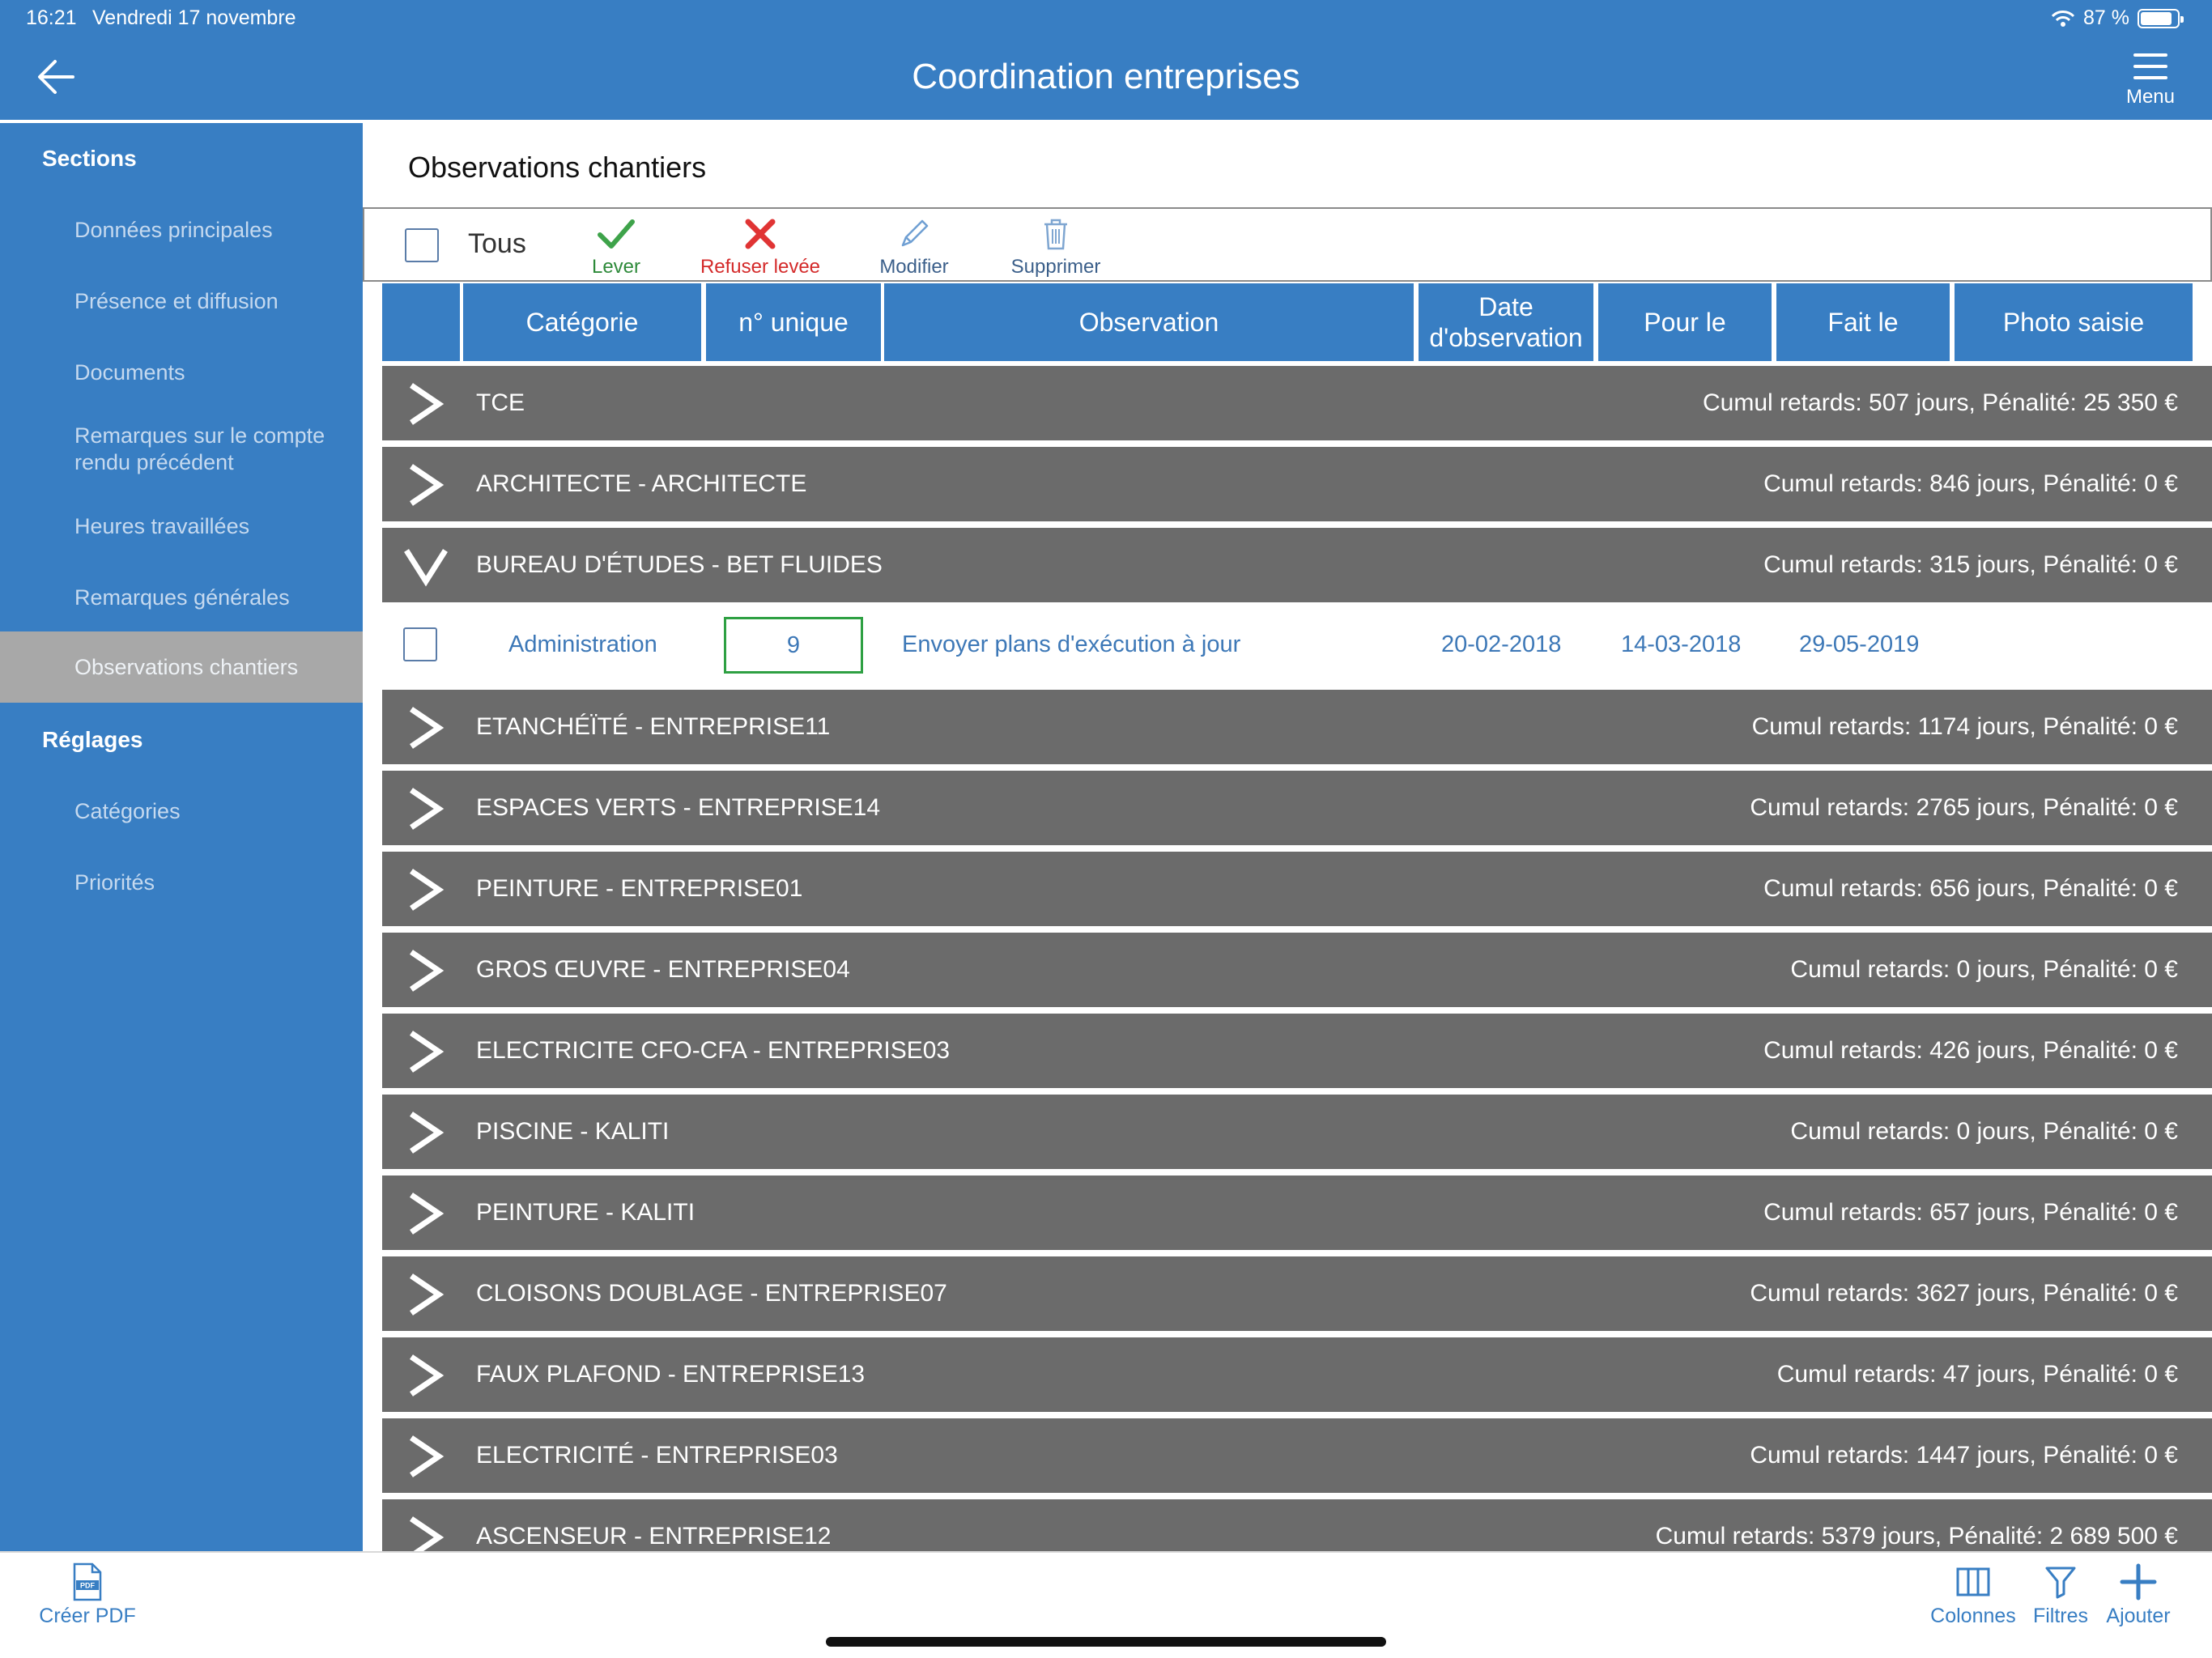 This screenshot has width=2212, height=1658. I want to click on filter-icon, so click(2061, 1583).